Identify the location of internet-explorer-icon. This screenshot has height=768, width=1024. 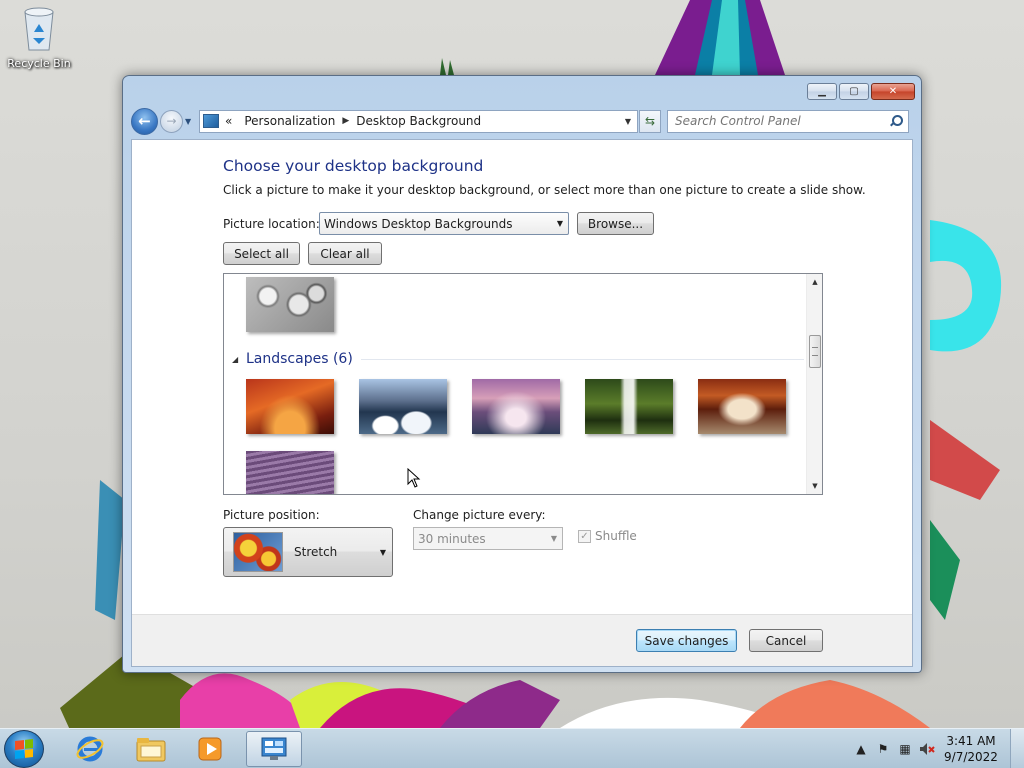
(90, 749).